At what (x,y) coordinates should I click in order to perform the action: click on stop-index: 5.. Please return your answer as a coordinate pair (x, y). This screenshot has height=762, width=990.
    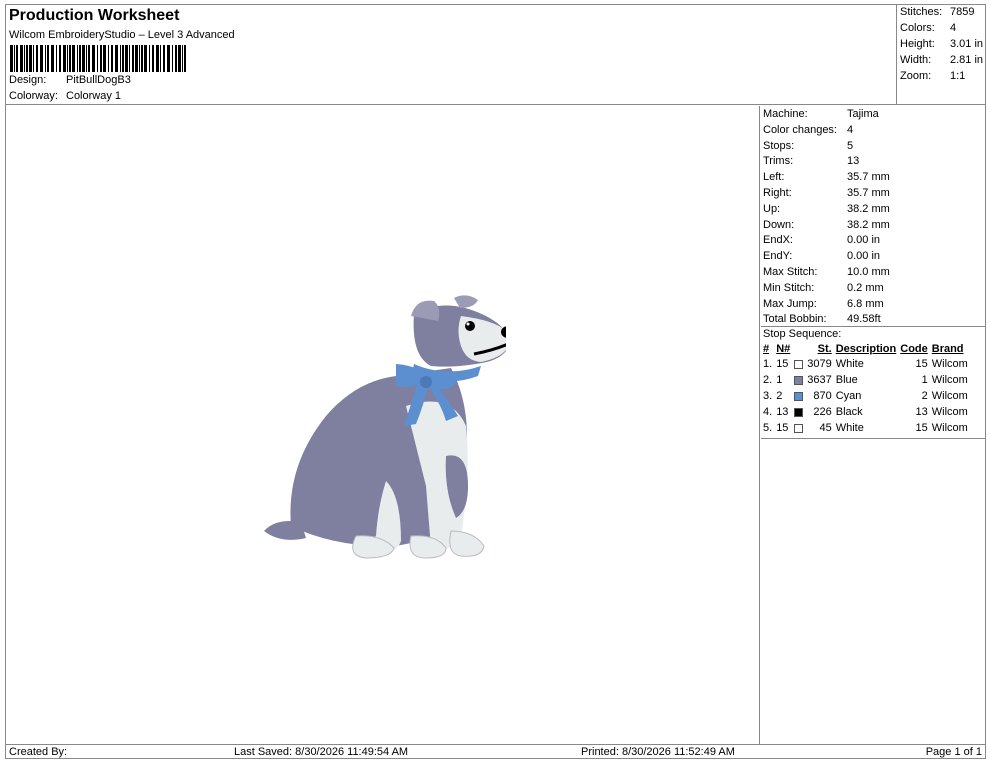
    Looking at the image, I should click on (768, 428).